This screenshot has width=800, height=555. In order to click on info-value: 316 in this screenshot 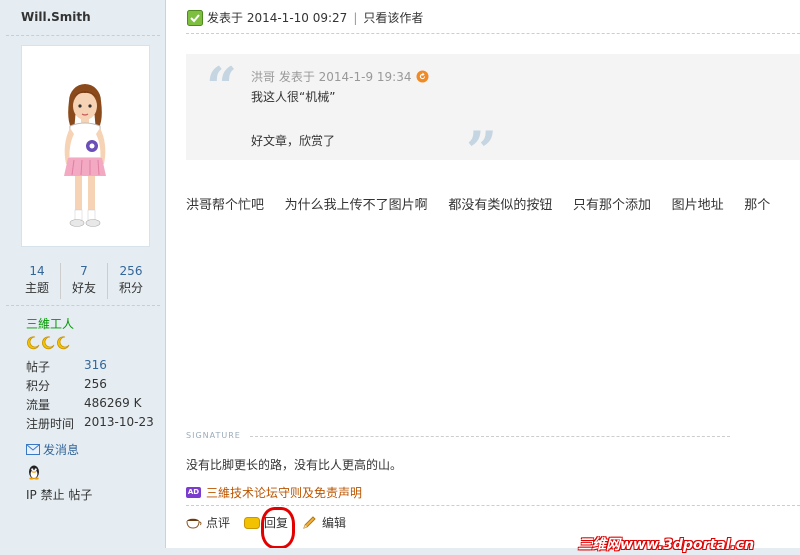, I will do `click(95, 367)`.